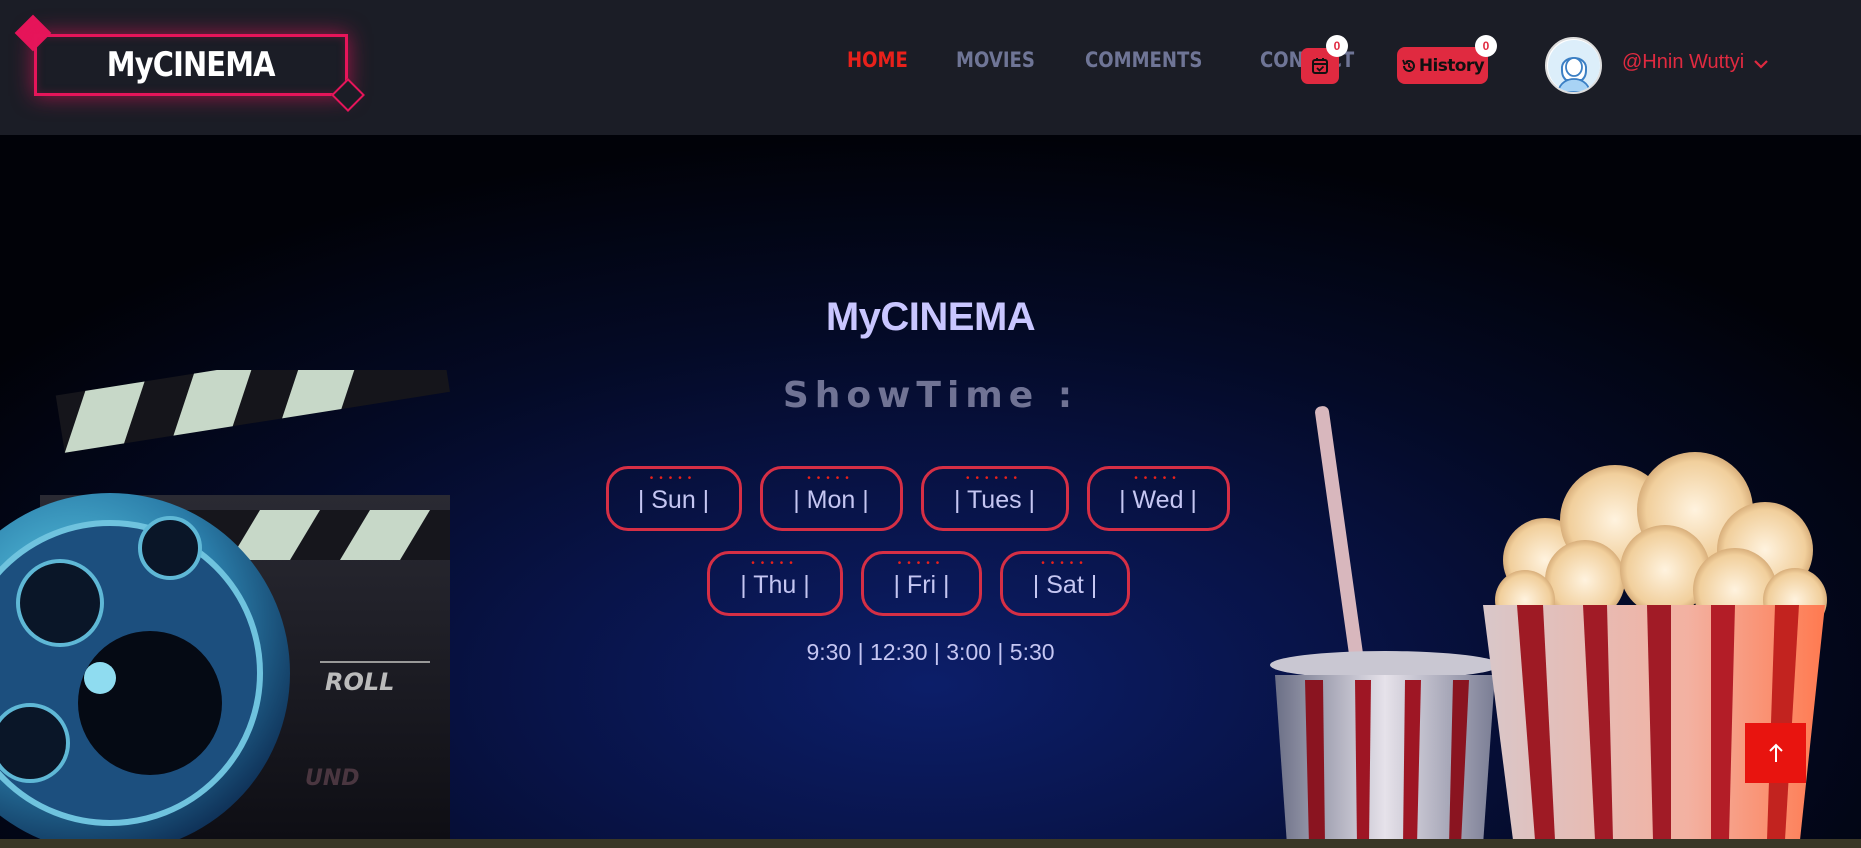 The height and width of the screenshot is (848, 1861). What do you see at coordinates (930, 652) in the screenshot?
I see `showtimes-list: 9:30 | 12:30 | 3:00 | 5:30` at bounding box center [930, 652].